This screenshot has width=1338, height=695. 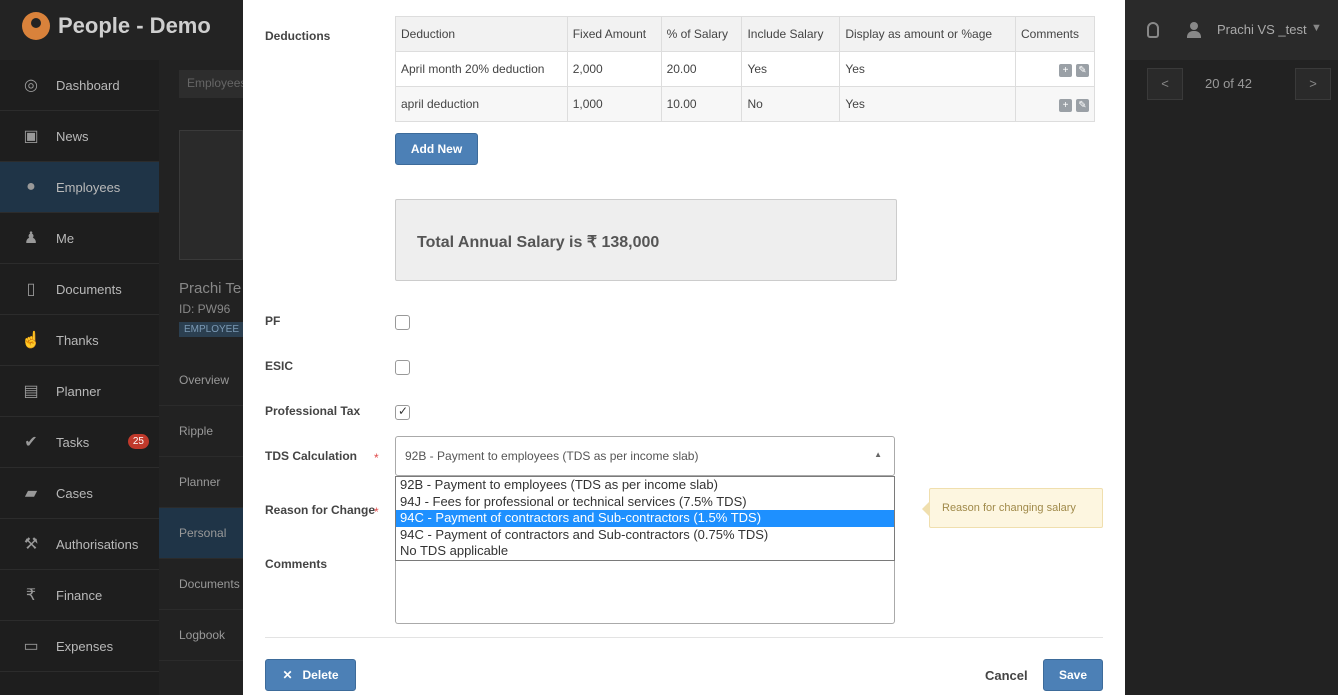 I want to click on sidebar-item-employees: ● Employees, so click(x=79, y=187).